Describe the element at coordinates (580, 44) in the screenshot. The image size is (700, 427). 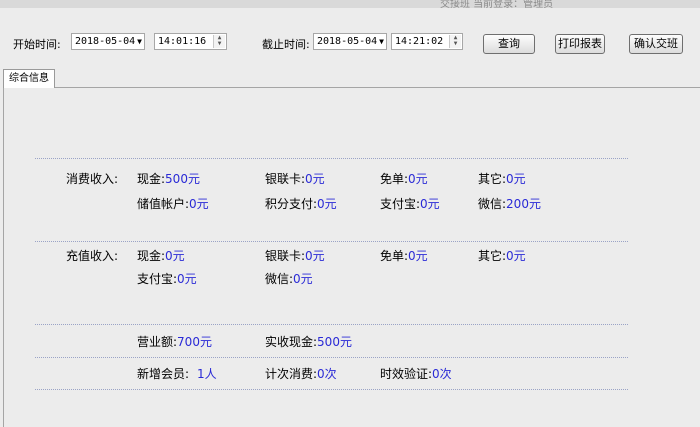
I see `print-report-button: 打印报表` at that location.